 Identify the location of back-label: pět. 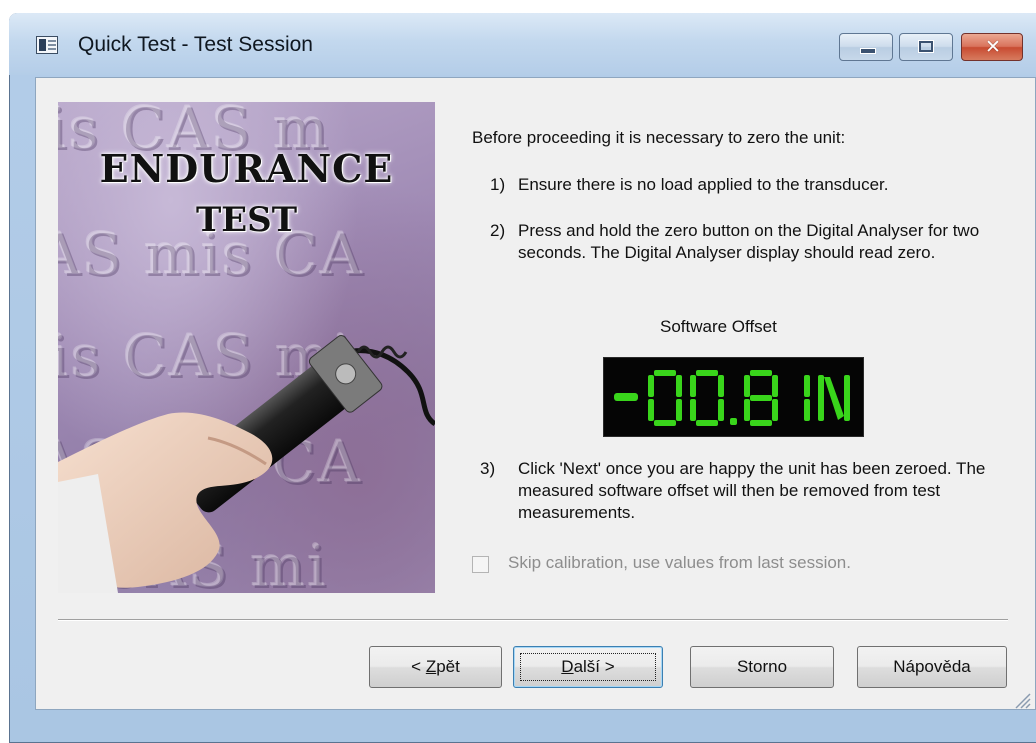
(448, 666).